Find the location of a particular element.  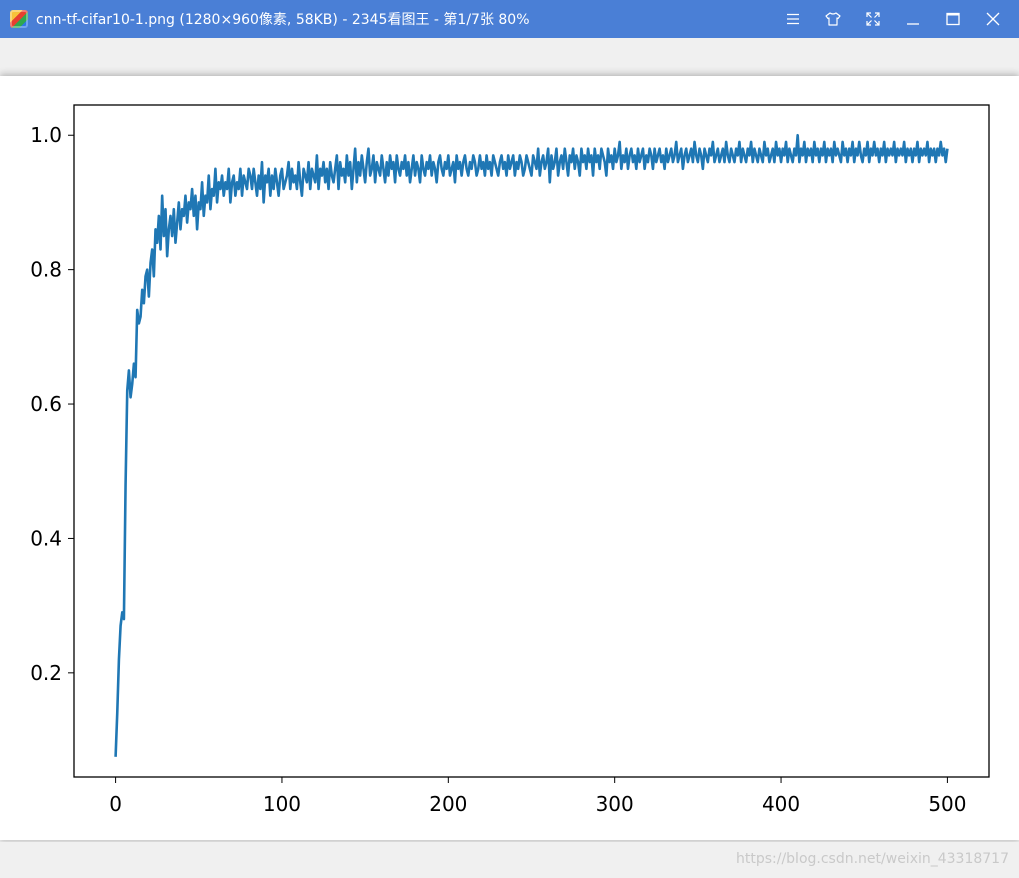

x-tick-label: 300 is located at coordinates (615, 804).